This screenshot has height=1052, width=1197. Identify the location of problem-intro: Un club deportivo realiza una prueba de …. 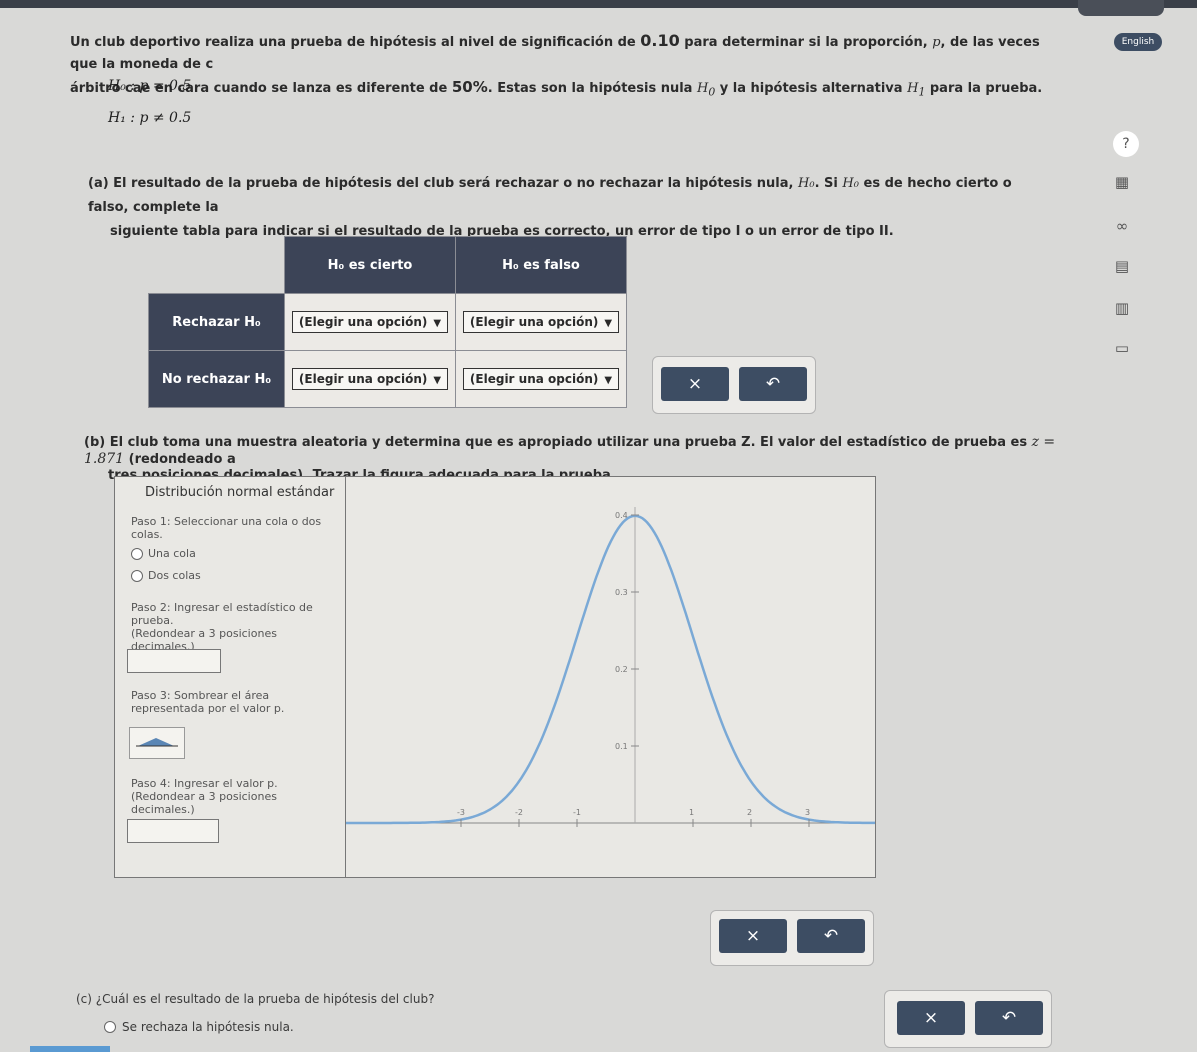
(556, 65).